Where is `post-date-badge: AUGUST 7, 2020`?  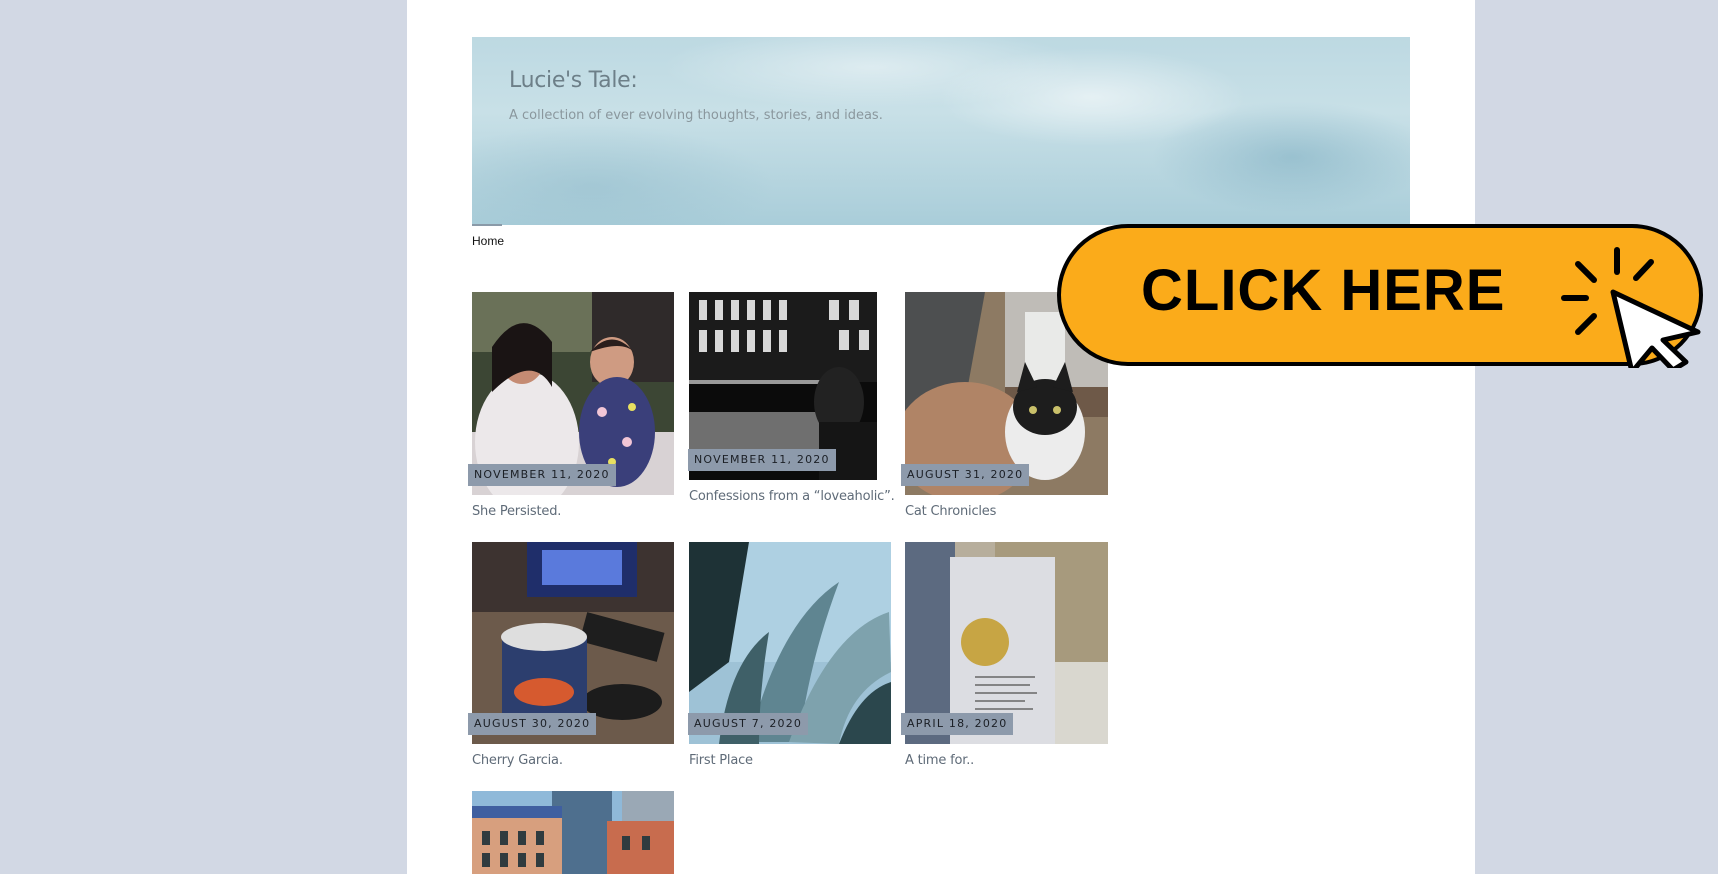
post-date-badge: AUGUST 7, 2020 is located at coordinates (748, 724).